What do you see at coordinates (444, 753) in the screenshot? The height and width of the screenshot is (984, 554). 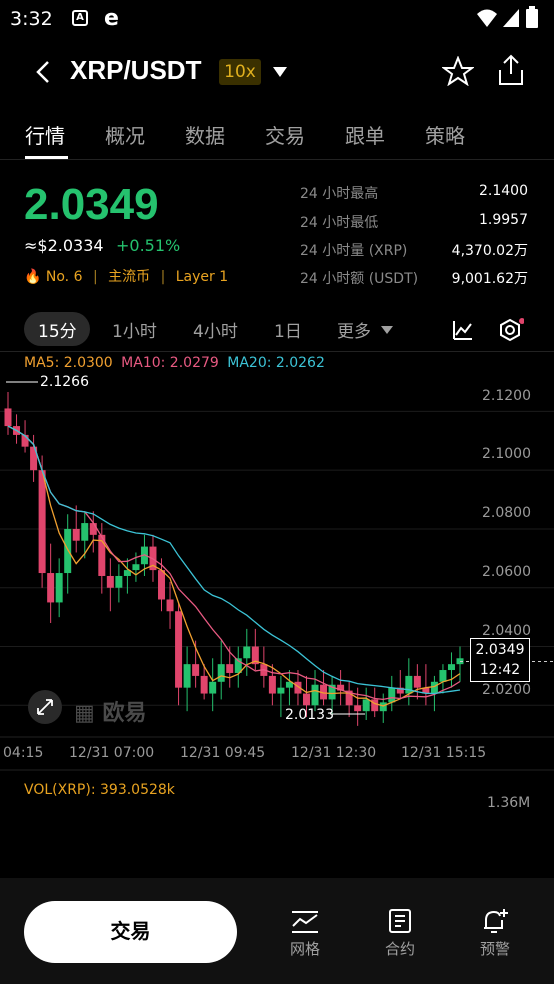 I see `time-tick: 12/31 15:15` at bounding box center [444, 753].